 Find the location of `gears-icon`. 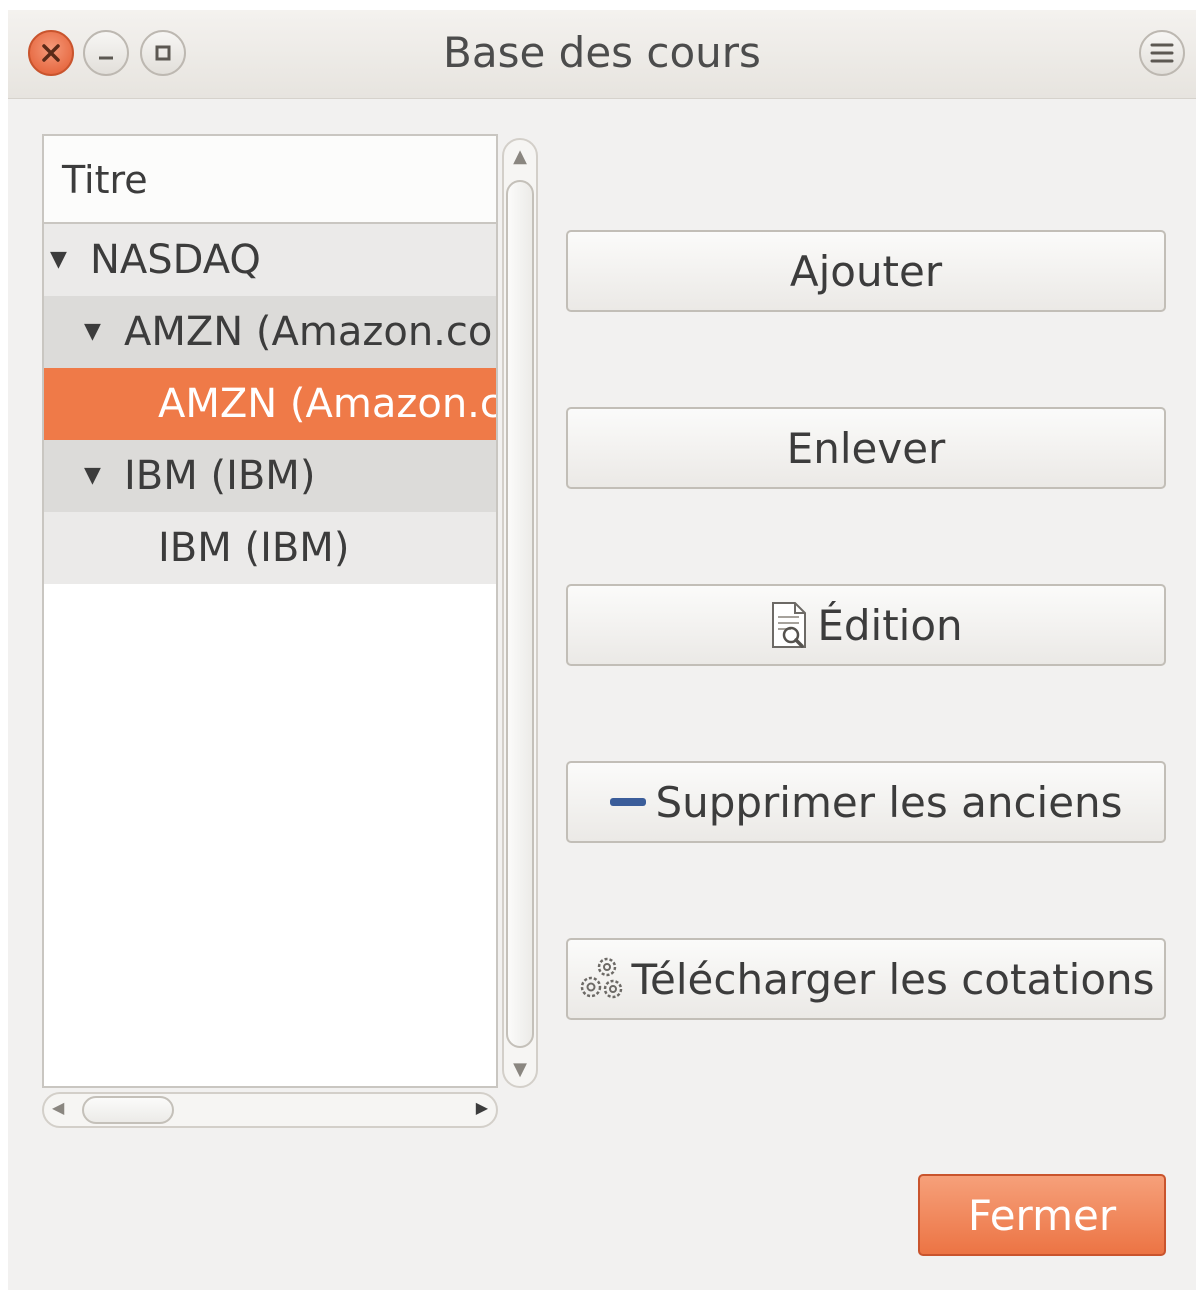

gears-icon is located at coordinates (602, 979).